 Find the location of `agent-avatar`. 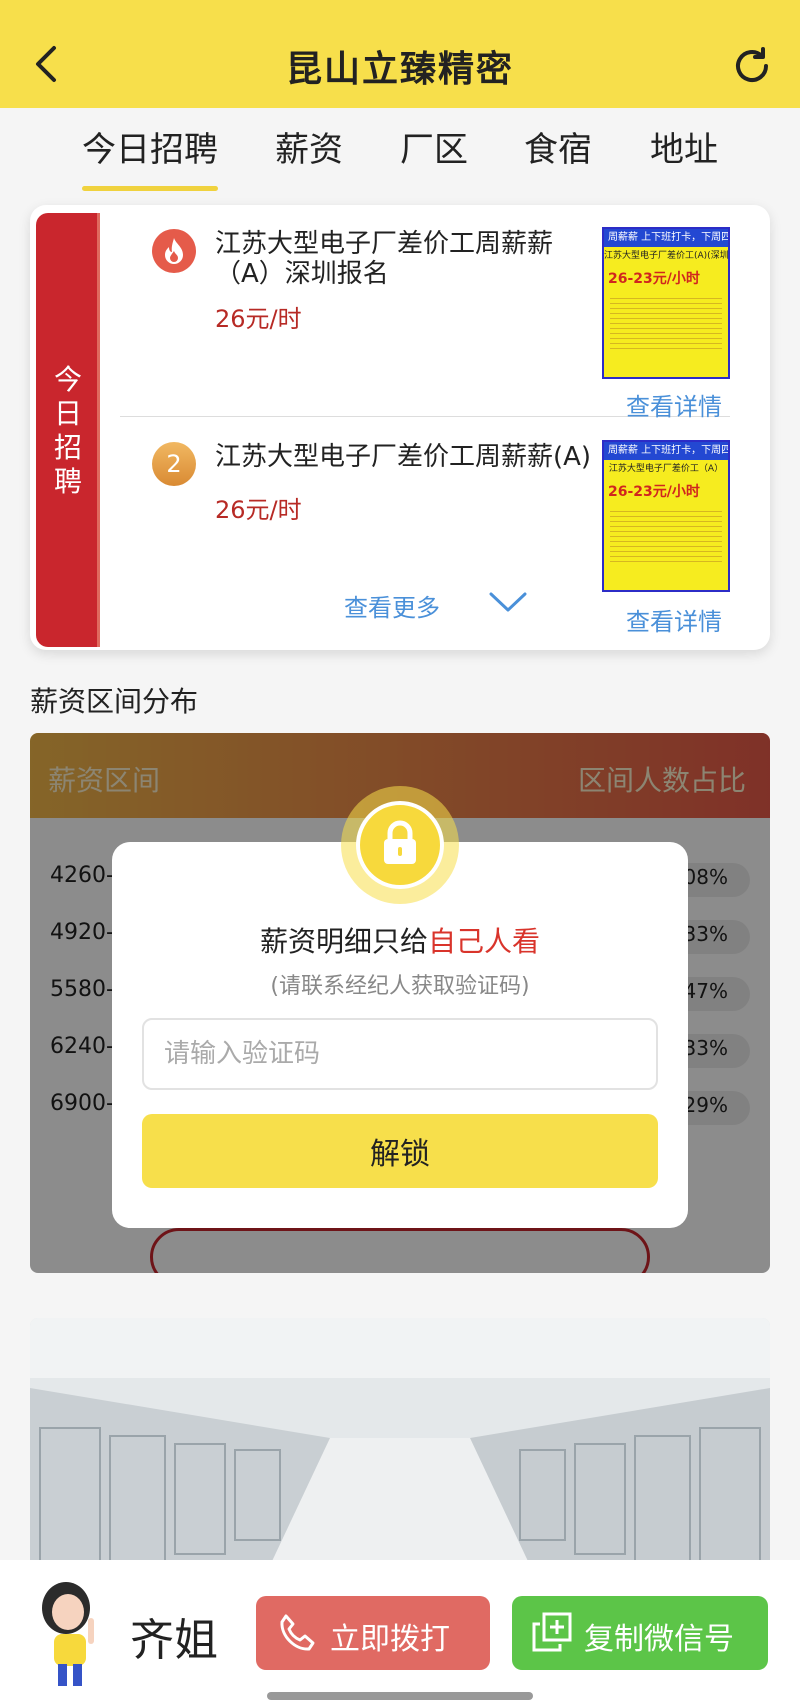

agent-avatar is located at coordinates (68, 1634).